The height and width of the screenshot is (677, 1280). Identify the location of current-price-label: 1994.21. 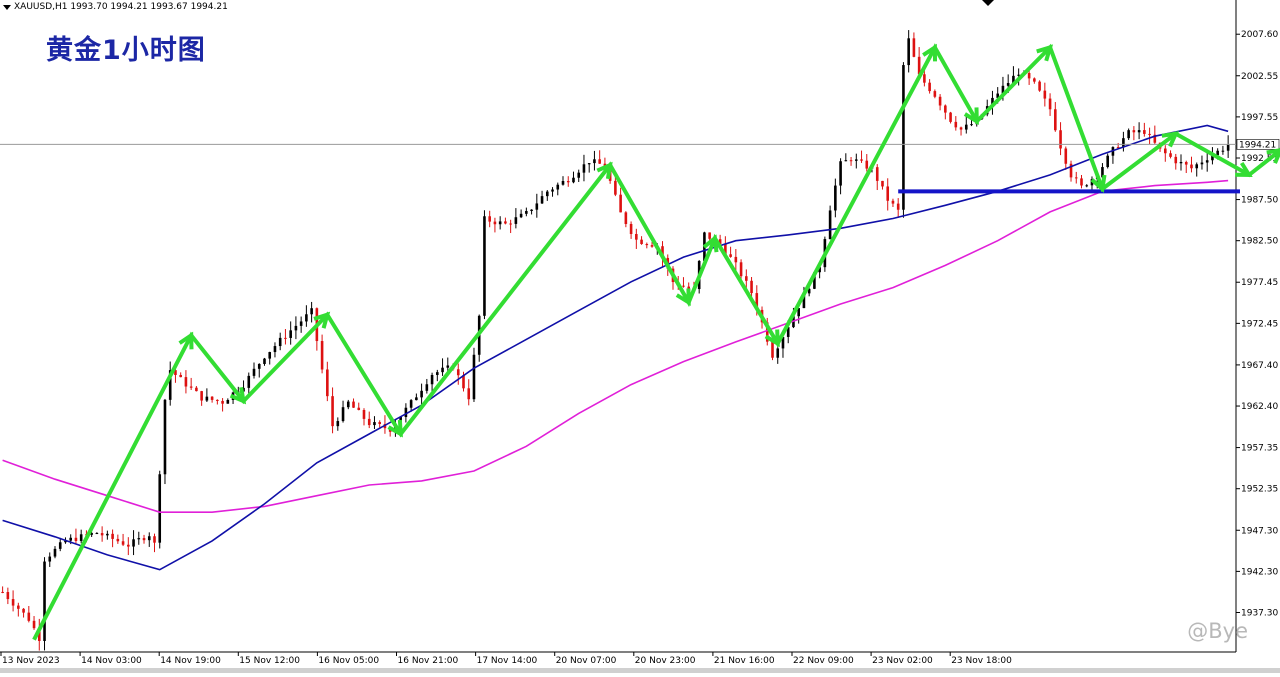
(1257, 145).